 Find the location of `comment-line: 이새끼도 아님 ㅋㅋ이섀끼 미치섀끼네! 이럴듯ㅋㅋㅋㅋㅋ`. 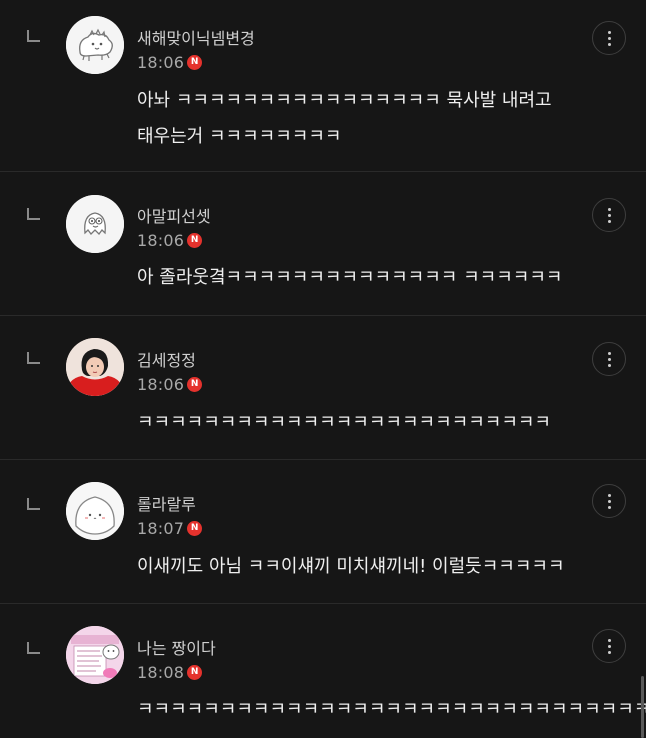

comment-line: 이새끼도 아님 ㅋㅋ이섀끼 미치섀끼네! 이럴듯ㅋㅋㅋㅋㅋ is located at coordinates (351, 566).